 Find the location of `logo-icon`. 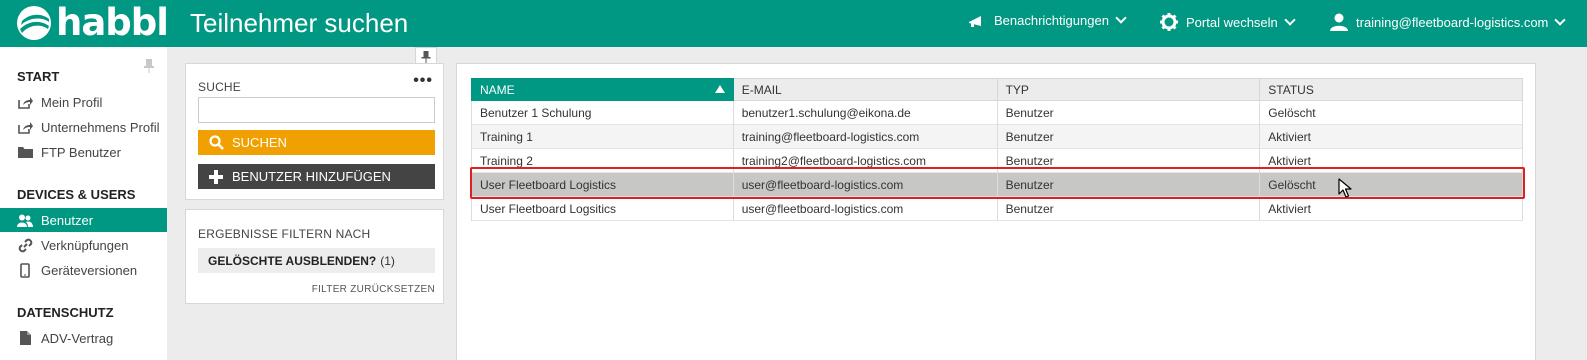

logo-icon is located at coordinates (34, 23).